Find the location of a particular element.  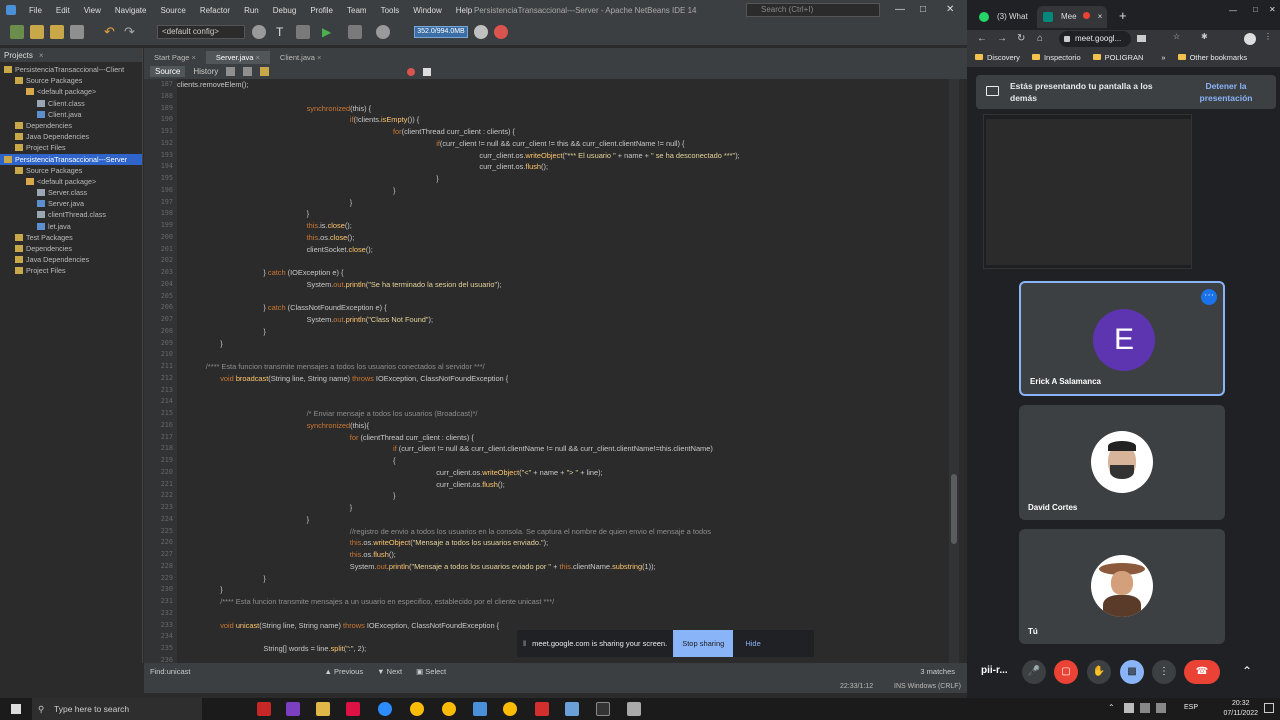

clean-build-icon is located at coordinates (303, 32).